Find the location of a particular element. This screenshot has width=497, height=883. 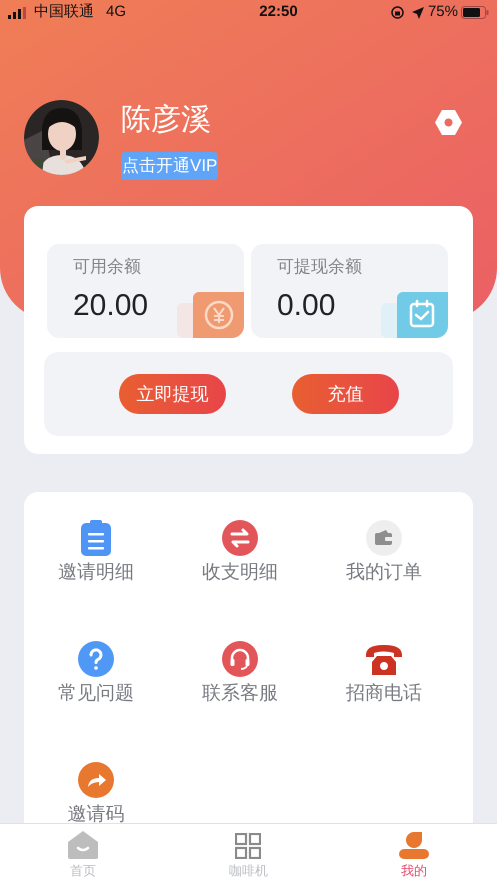

menu-item: 招商电话 is located at coordinates (384, 700).